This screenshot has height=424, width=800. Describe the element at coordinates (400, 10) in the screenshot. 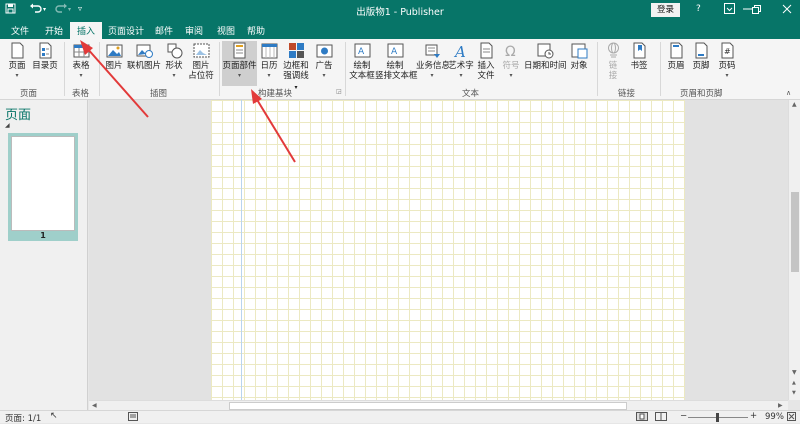

I see `title-bar: ▾ ▾ ▿ 出版物1 - Publisher 登录 ?` at that location.